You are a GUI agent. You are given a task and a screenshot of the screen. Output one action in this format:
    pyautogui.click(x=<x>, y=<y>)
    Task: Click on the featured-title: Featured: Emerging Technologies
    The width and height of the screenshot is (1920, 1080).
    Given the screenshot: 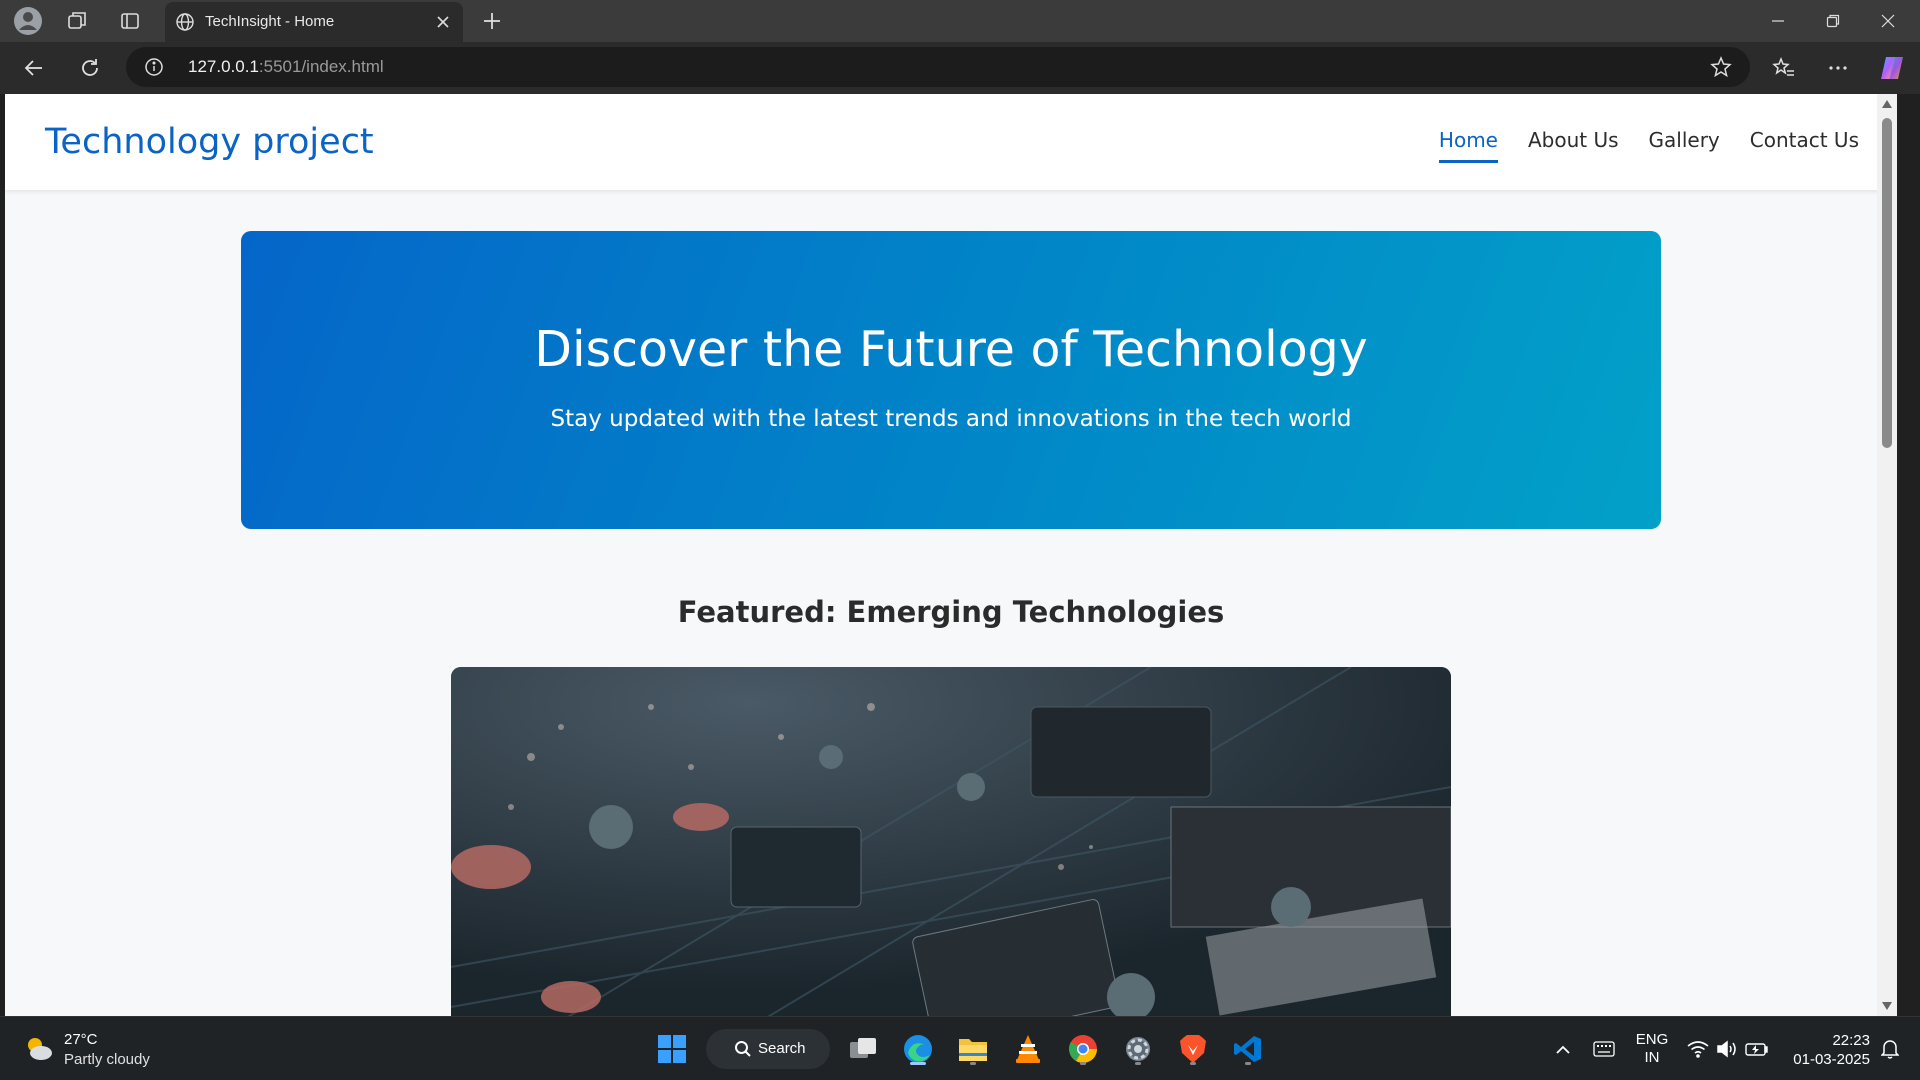 What is the action you would take?
    pyautogui.click(x=951, y=612)
    